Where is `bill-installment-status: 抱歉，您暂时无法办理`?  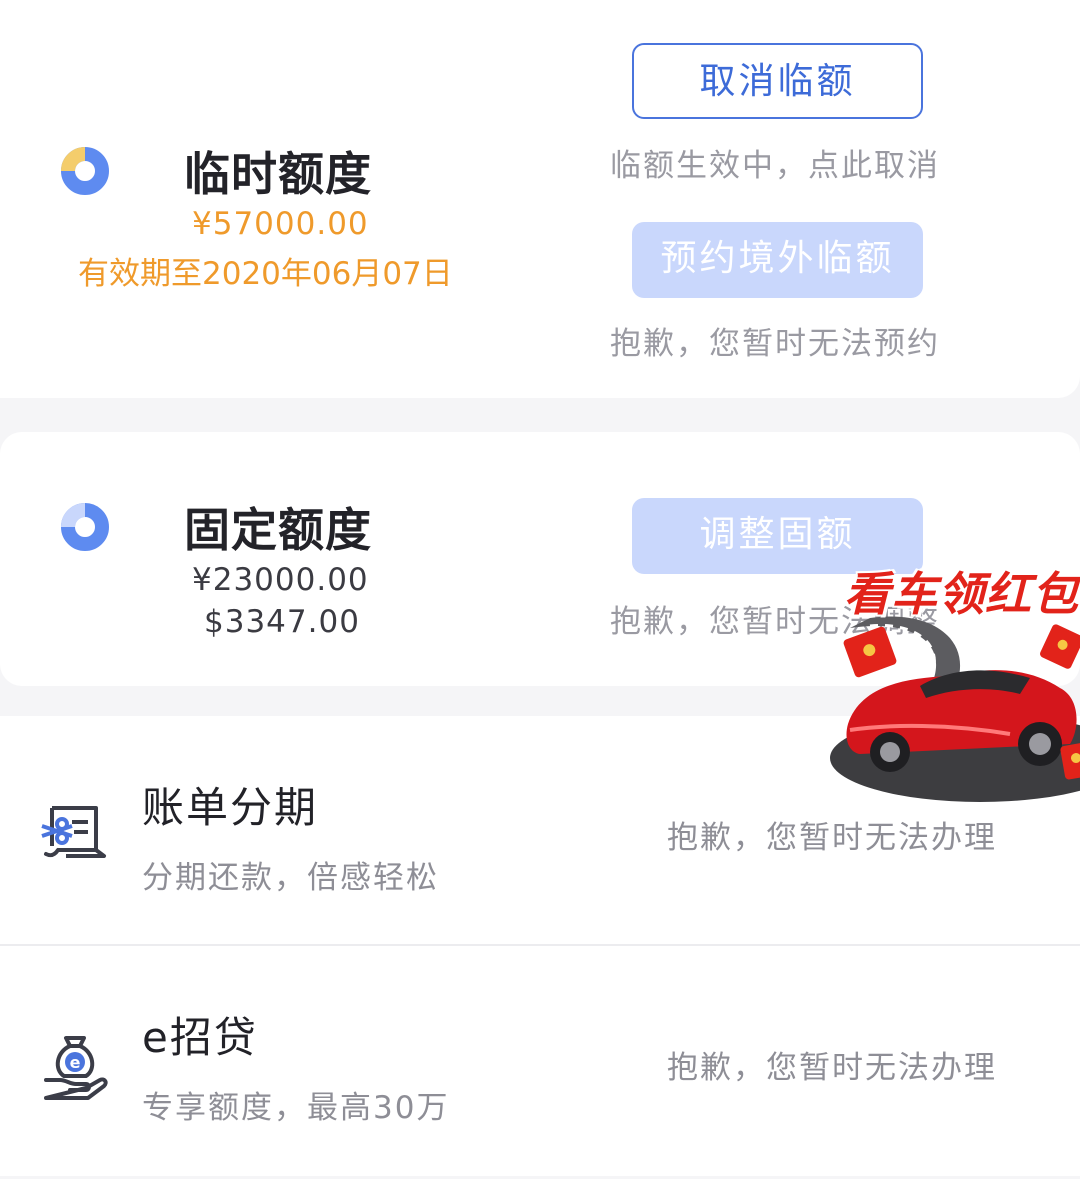 bill-installment-status: 抱歉，您暂时无法办理 is located at coordinates (832, 838).